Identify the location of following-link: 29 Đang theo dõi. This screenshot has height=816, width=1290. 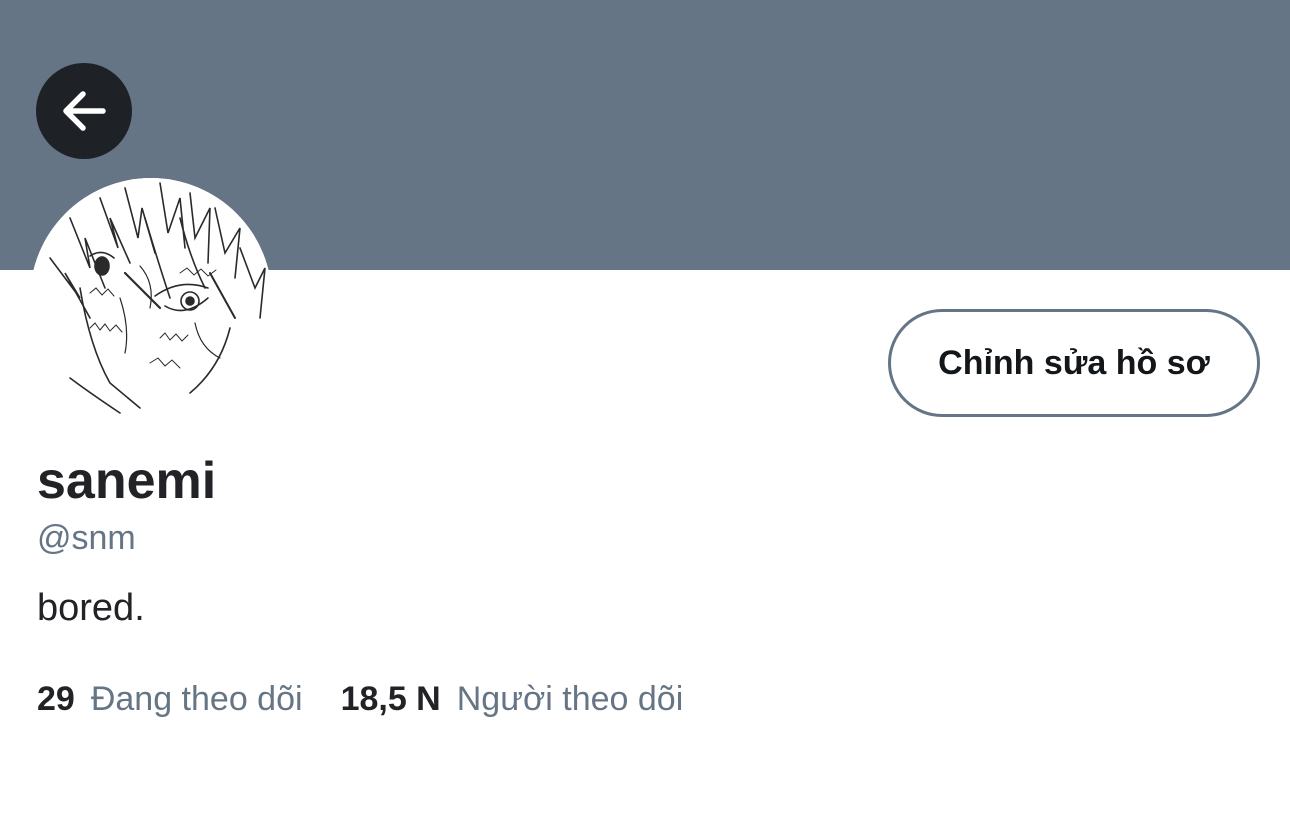
(170, 699).